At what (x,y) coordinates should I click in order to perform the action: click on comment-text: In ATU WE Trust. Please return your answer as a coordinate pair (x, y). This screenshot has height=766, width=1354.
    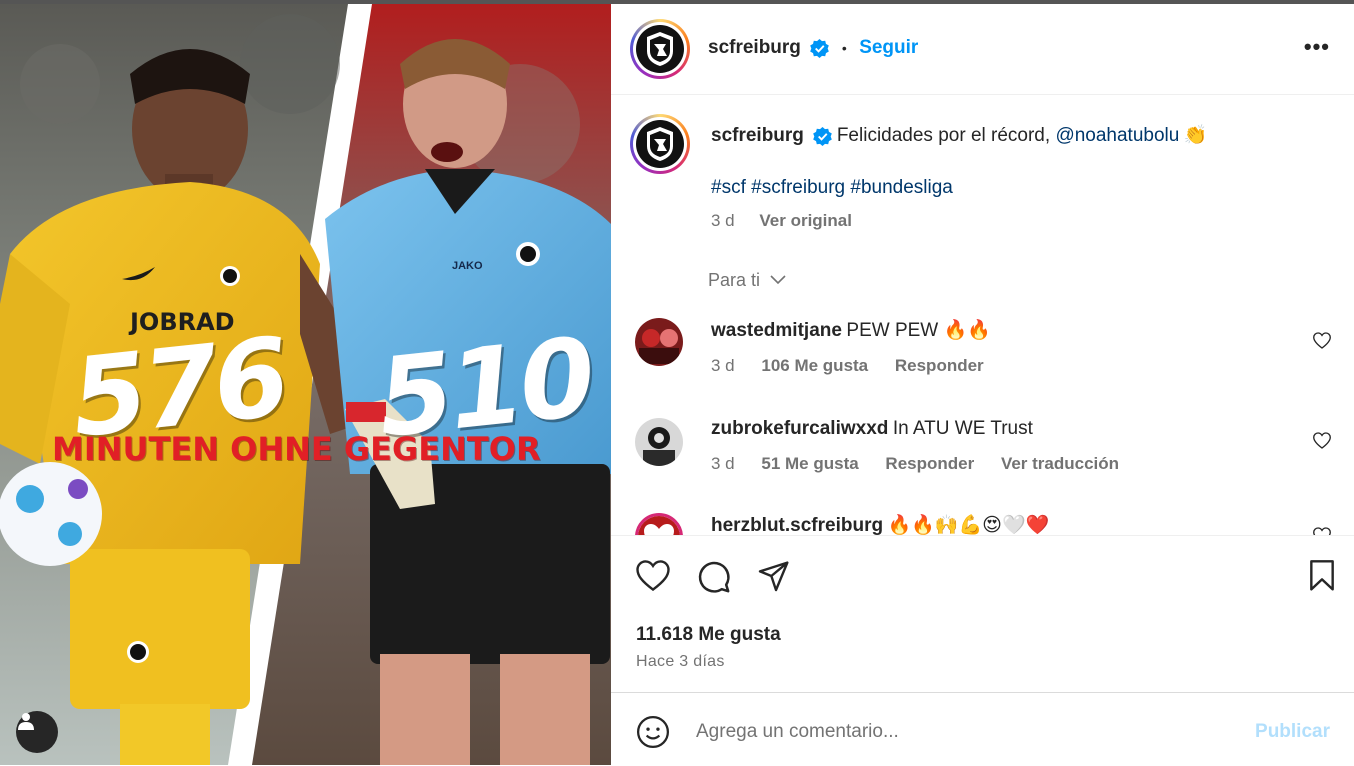
    Looking at the image, I should click on (962, 428).